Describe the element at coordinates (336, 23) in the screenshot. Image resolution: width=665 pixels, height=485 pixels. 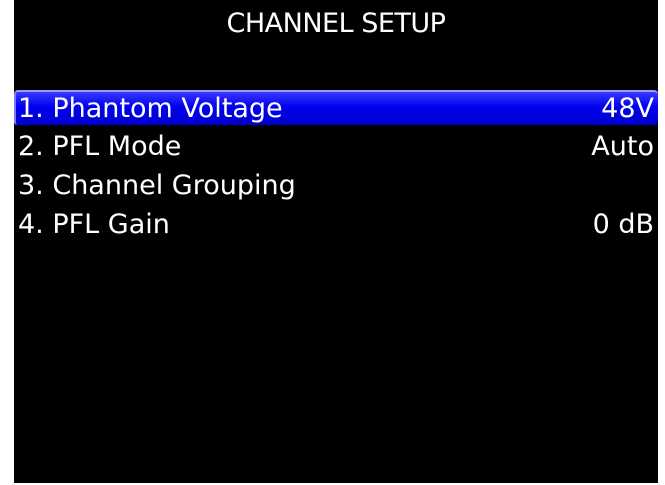
I see `screen-title: CHANNEL SETUP` at that location.